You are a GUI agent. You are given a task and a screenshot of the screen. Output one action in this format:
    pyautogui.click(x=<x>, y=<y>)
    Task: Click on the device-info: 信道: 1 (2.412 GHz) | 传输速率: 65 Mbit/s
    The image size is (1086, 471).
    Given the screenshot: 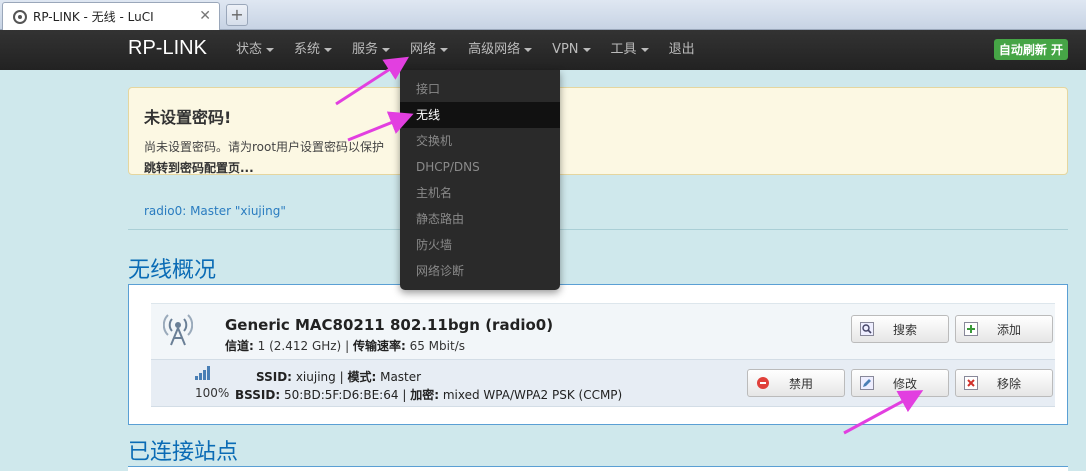 What is the action you would take?
    pyautogui.click(x=345, y=345)
    